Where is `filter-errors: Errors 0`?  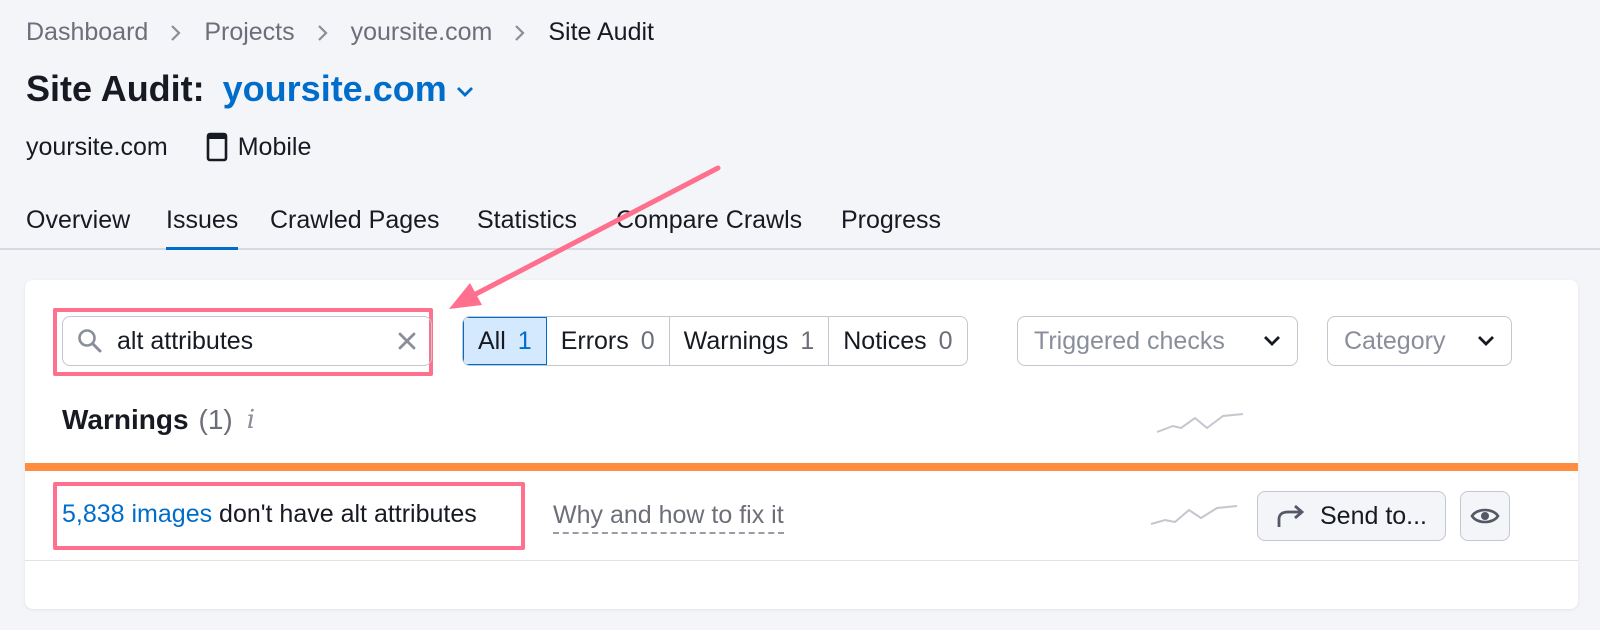
filter-errors: Errors 0 is located at coordinates (608, 341).